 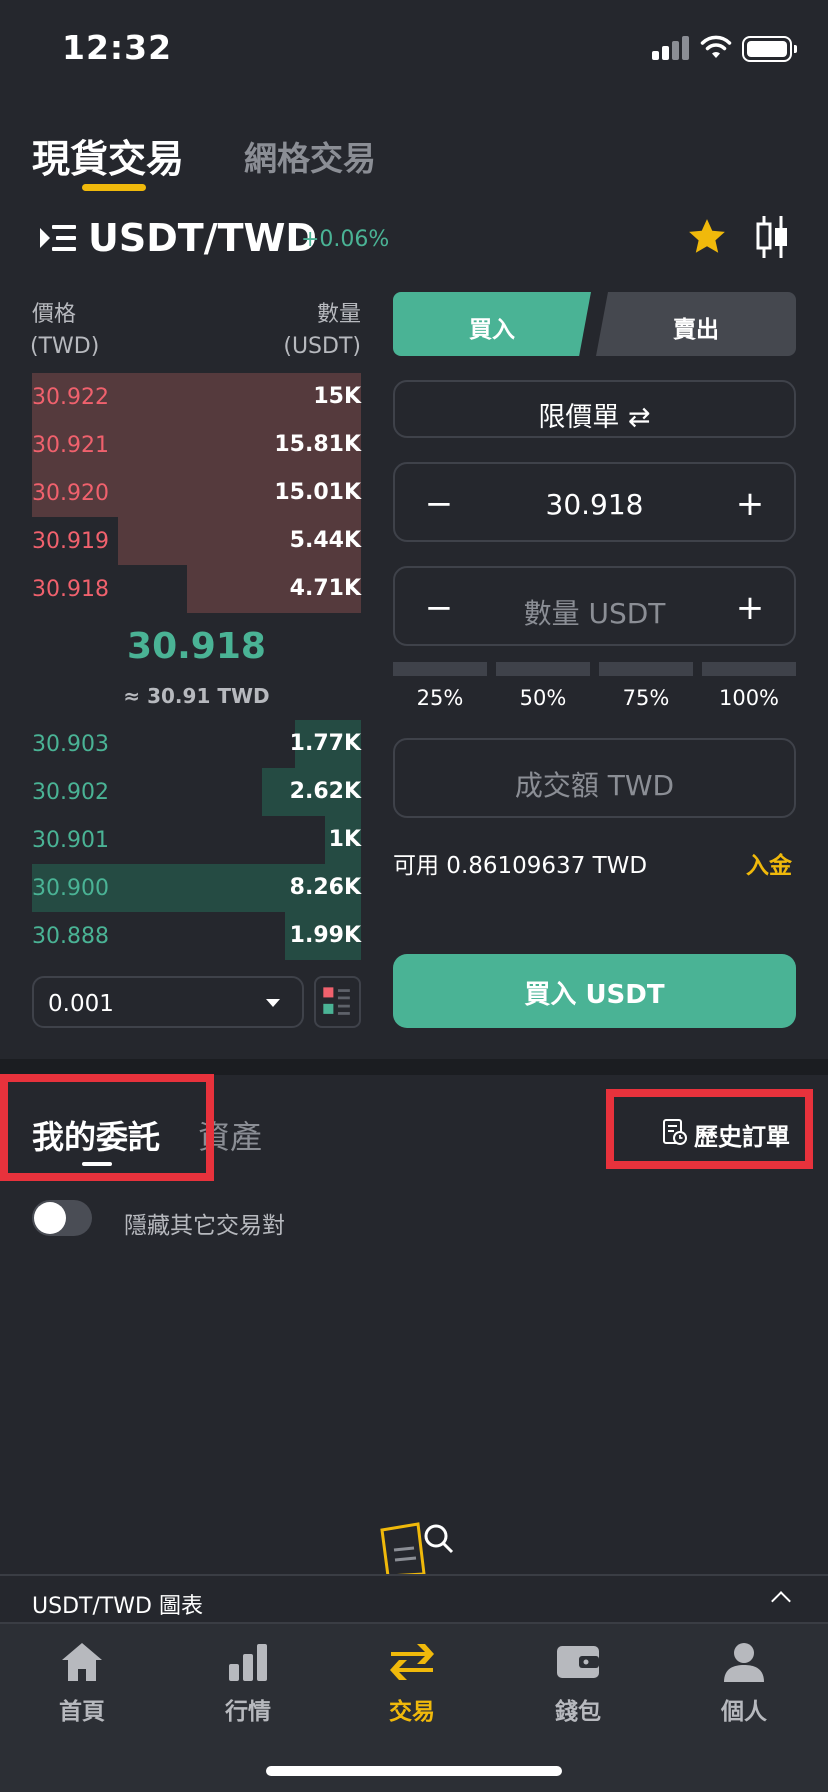 I want to click on precision-value: 0.001, so click(x=81, y=1004).